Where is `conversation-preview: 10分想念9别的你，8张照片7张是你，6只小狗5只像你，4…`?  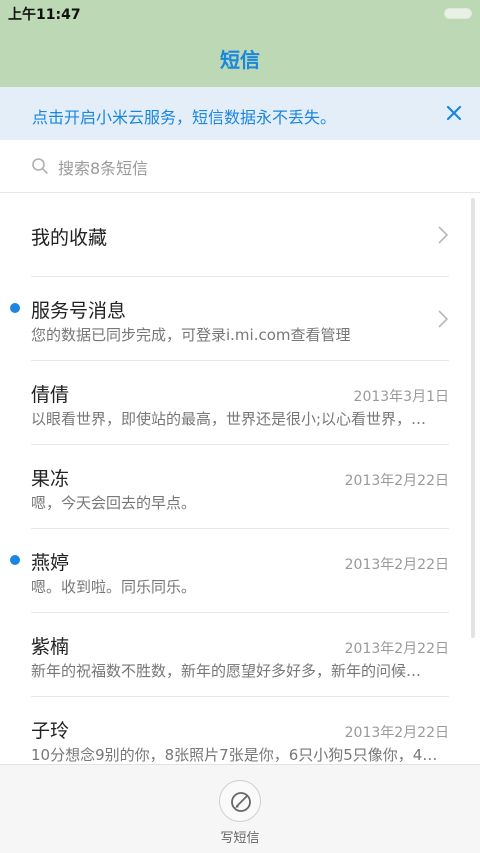
conversation-preview: 10分想念9别的你，8张照片7张是你，6只小狗5只像你，4… is located at coordinates (234, 755).